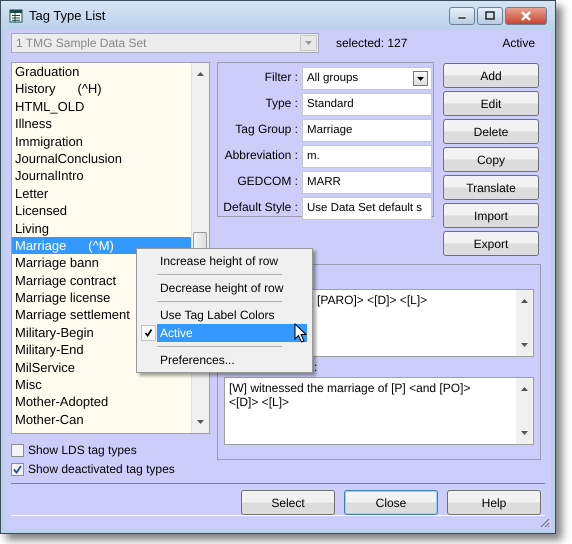 The image size is (572, 544). I want to click on item-label: Immigration, so click(49, 141).